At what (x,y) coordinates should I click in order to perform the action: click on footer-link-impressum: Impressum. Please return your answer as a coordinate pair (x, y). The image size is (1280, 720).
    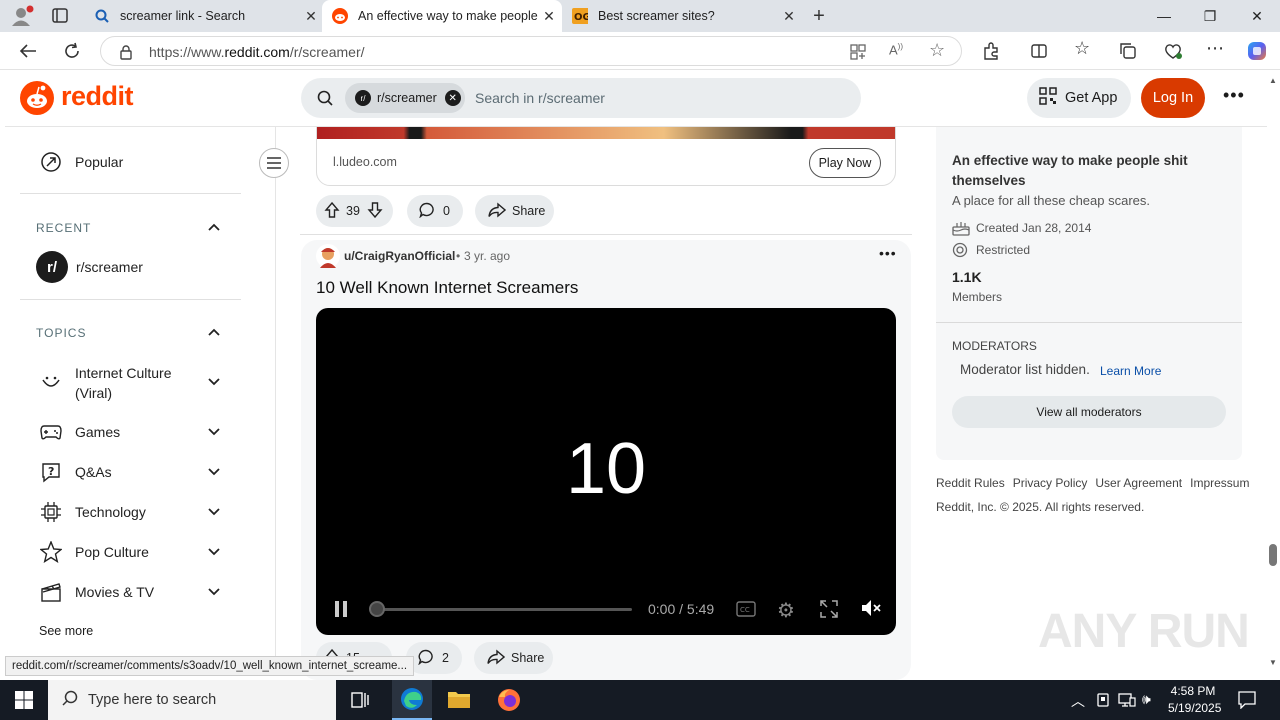
    Looking at the image, I should click on (1219, 483).